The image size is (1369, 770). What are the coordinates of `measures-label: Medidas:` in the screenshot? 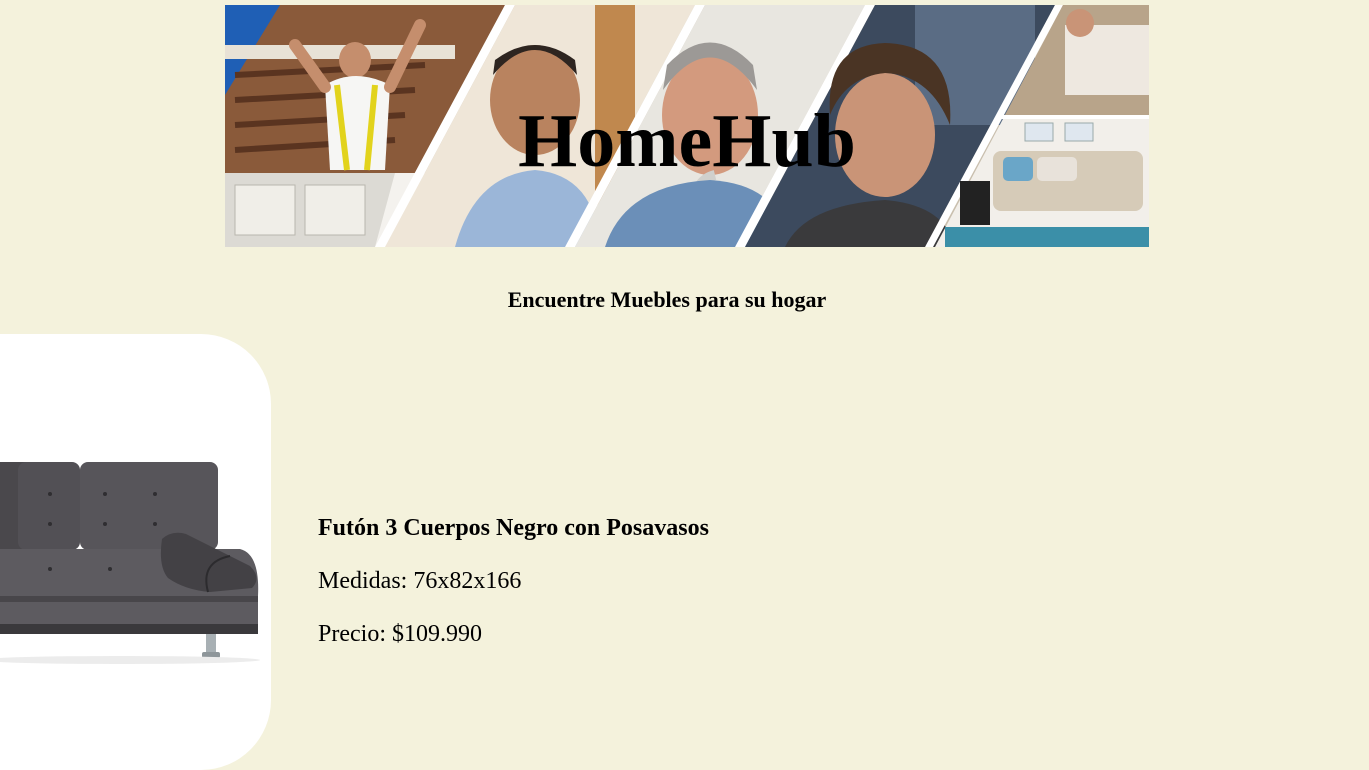 It's located at (363, 581).